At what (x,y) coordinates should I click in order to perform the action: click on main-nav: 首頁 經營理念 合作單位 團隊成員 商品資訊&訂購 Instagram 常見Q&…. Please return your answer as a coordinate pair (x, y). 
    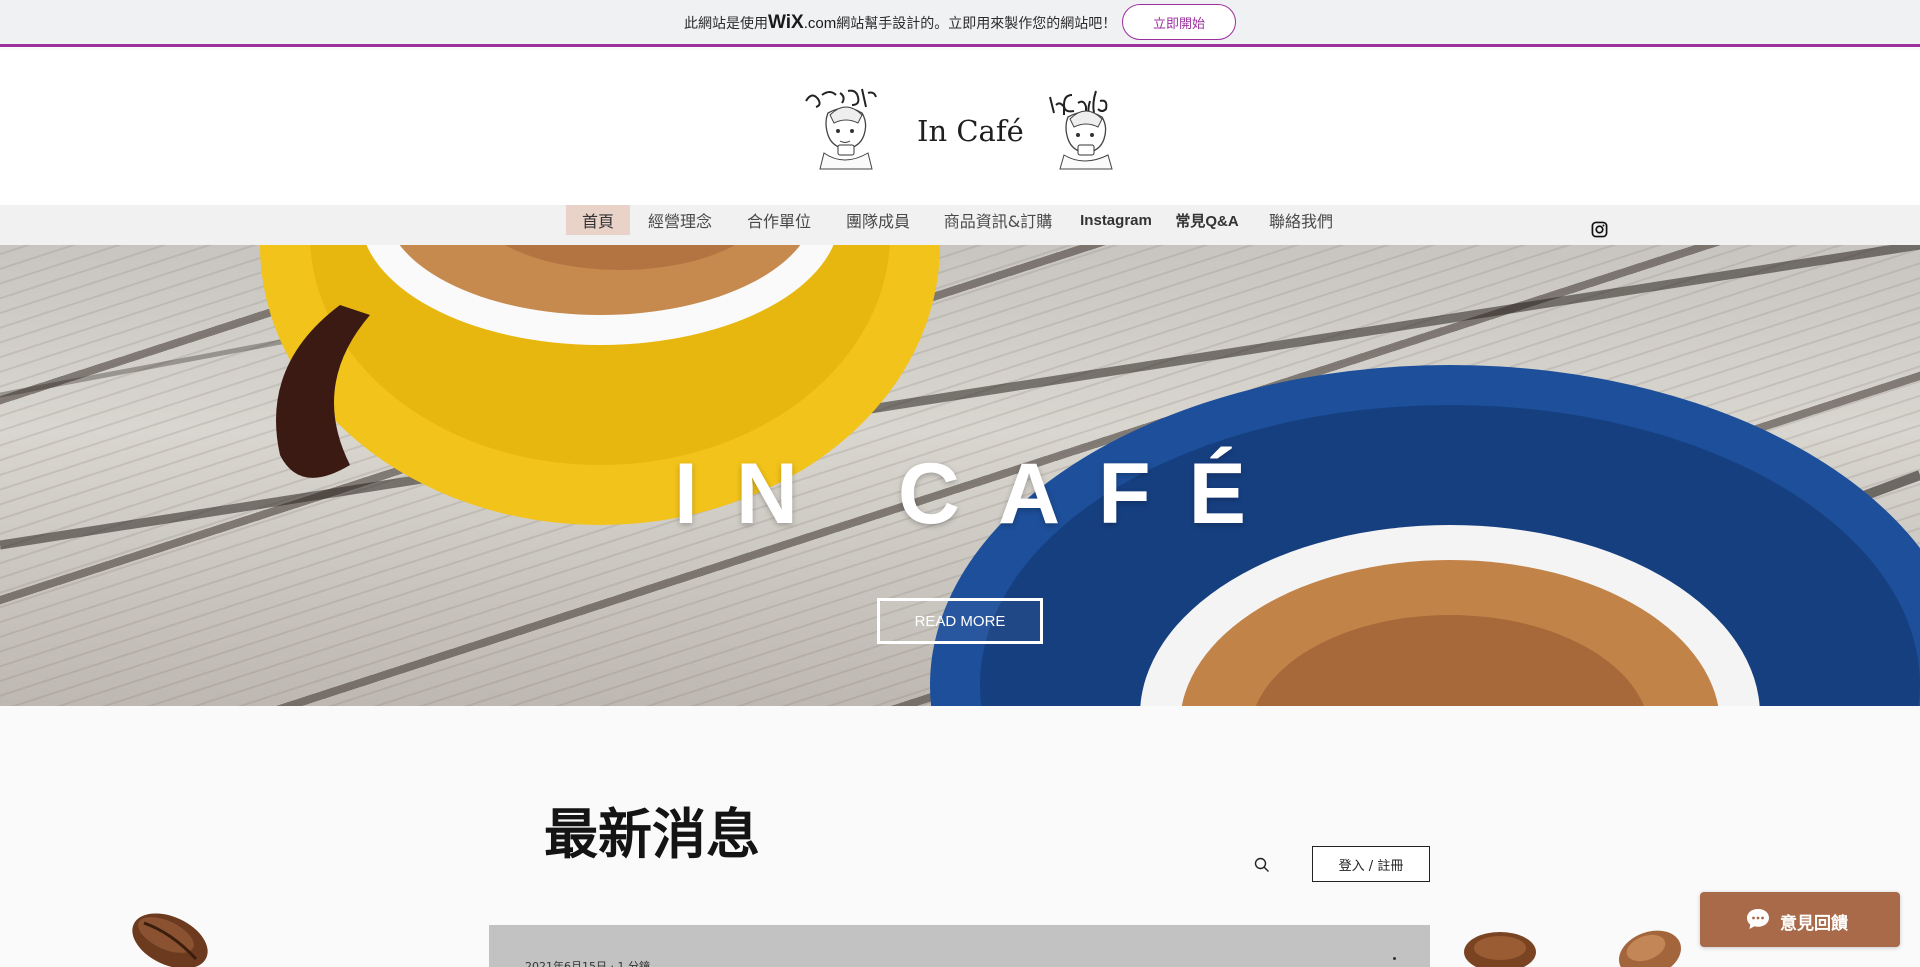
    Looking at the image, I should click on (960, 225).